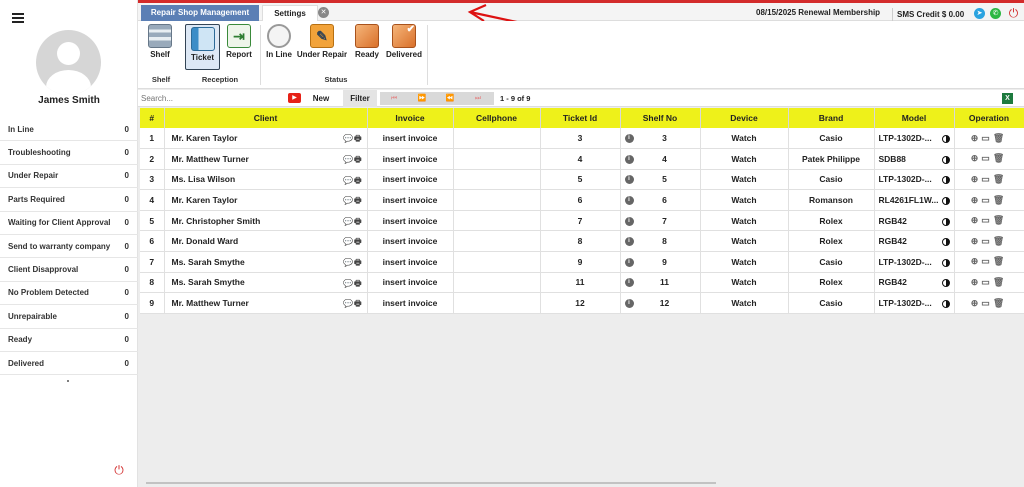 This screenshot has width=1024, height=487. What do you see at coordinates (1013, 13) in the screenshot?
I see `logout-power-icon: ⏻` at bounding box center [1013, 13].